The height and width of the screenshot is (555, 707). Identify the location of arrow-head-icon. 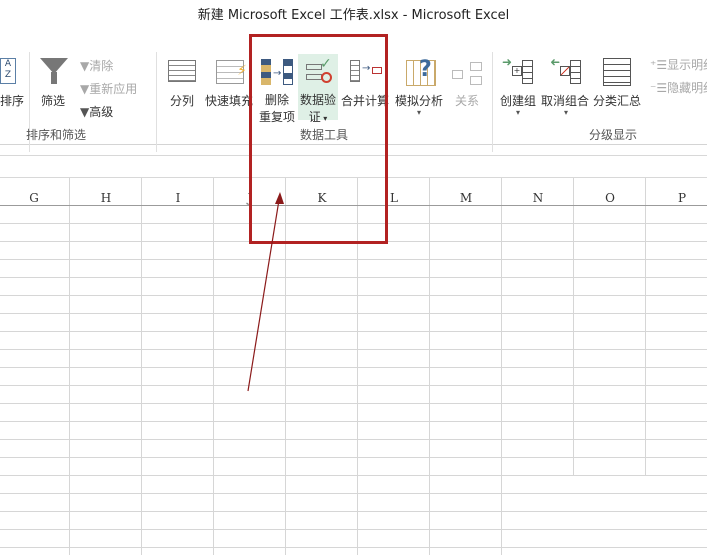
(279, 198).